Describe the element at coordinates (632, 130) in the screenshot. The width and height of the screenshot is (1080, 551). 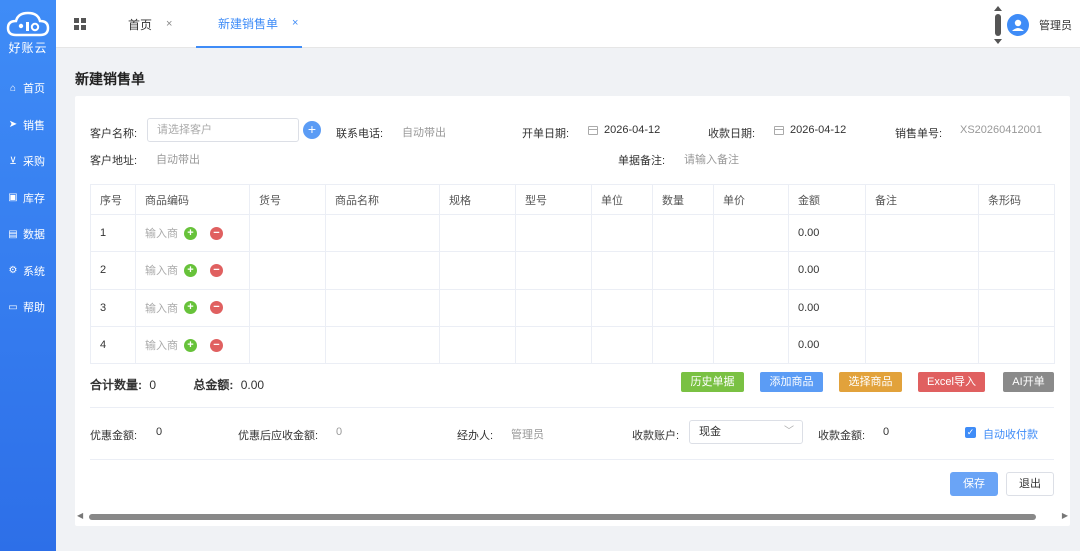
I see `open-date-field: 2026-04-12` at that location.